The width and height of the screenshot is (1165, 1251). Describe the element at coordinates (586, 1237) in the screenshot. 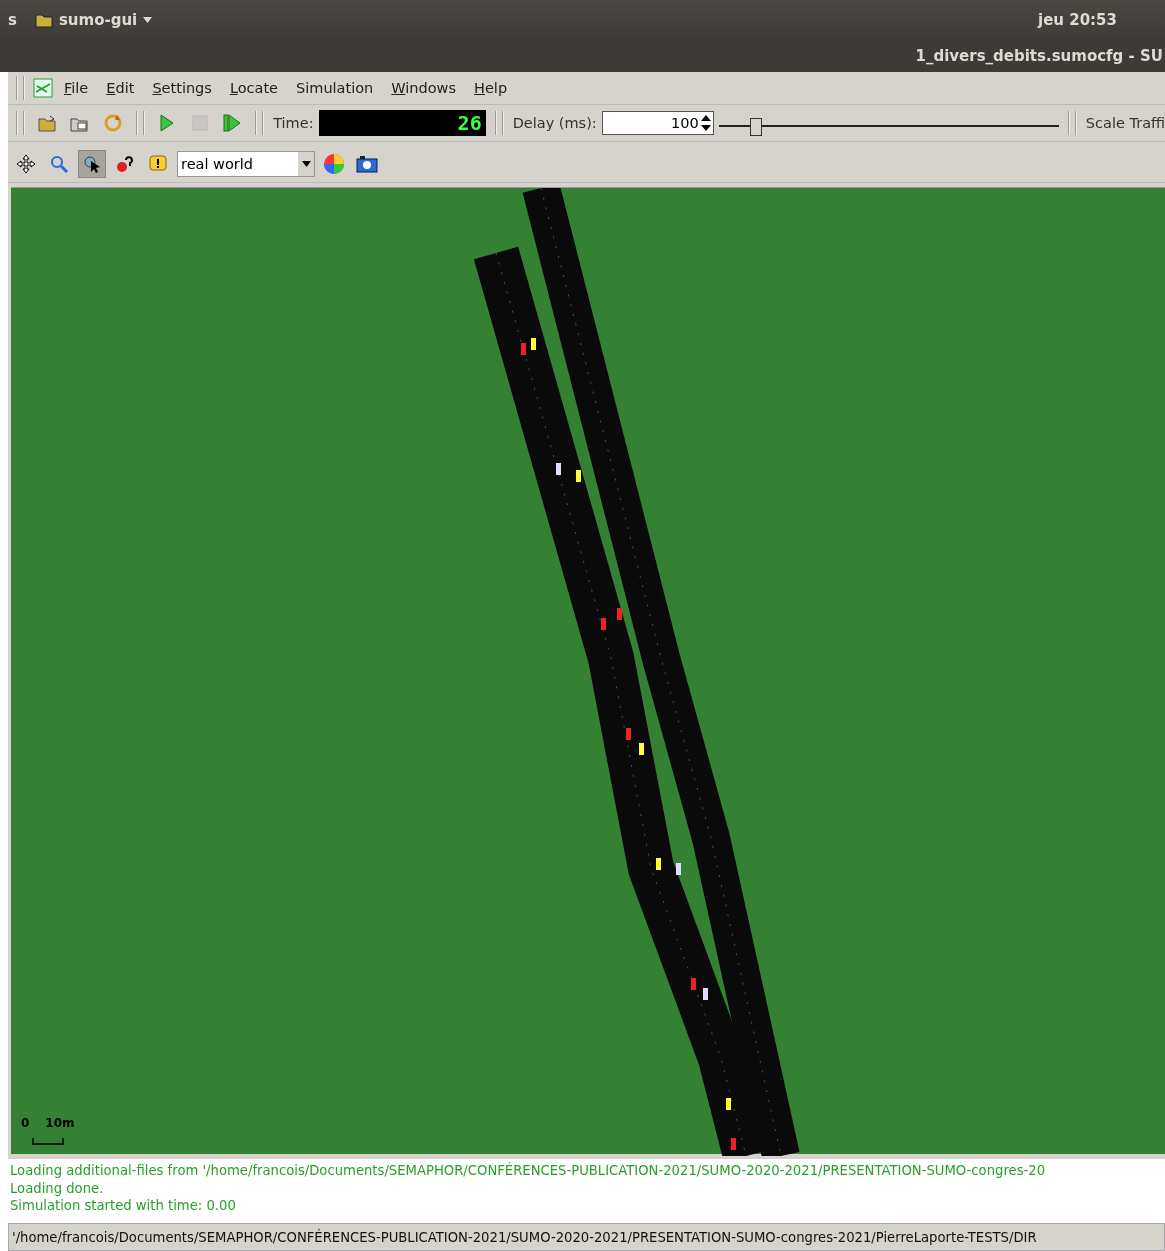

I see `status-bar: '/home/francois/Documents/SEMAPHOR/CONFÉRENCES-PUBLICATION-2021/SUMO-2020-2021/PRESENTATION-SUMO-congres-2021/PierreLaporte-TESTS/DIR` at that location.